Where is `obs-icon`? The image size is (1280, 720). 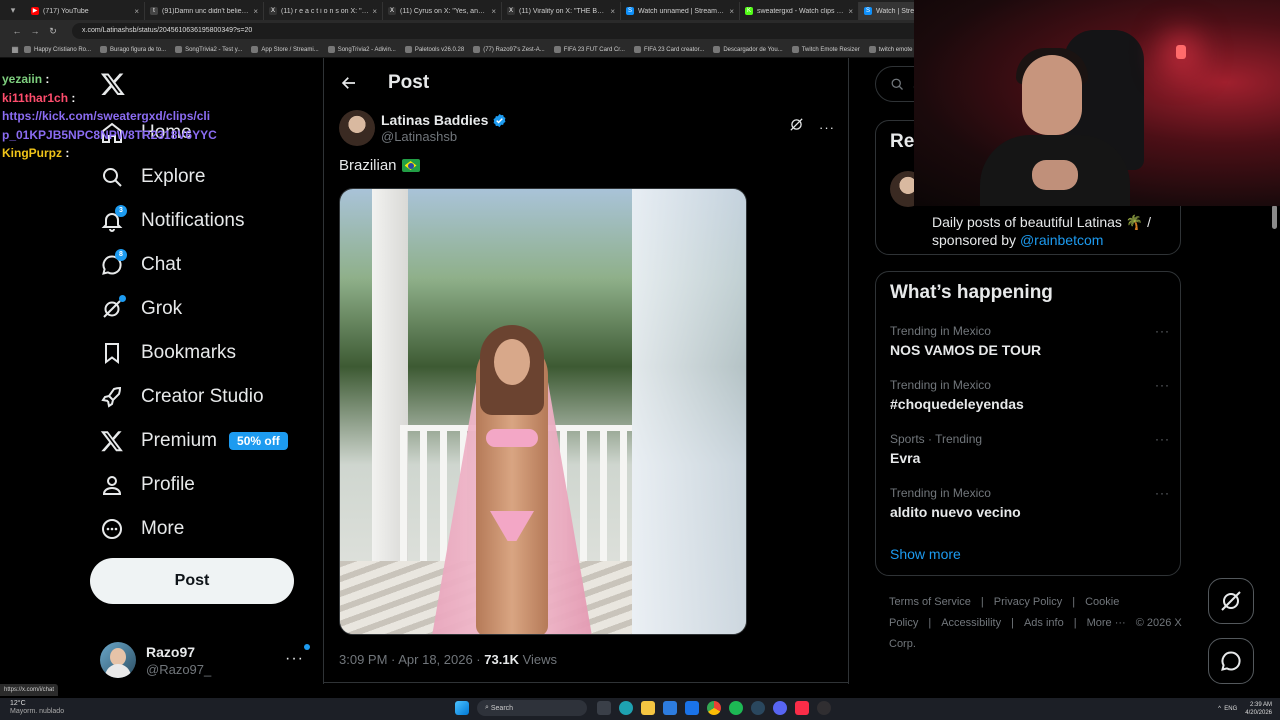
obs-icon is located at coordinates (824, 708).